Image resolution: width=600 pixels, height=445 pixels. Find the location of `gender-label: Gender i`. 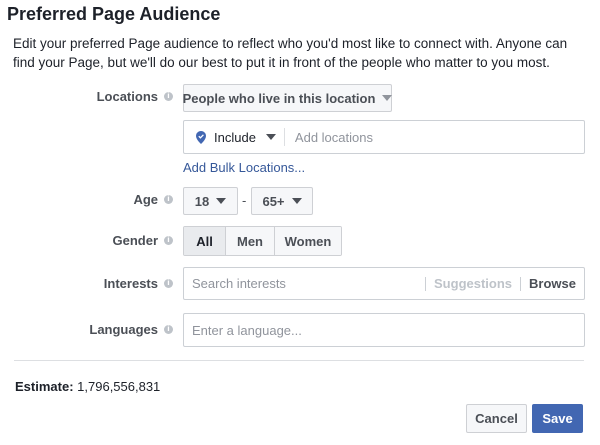

gender-label: Gender i is located at coordinates (142, 240).